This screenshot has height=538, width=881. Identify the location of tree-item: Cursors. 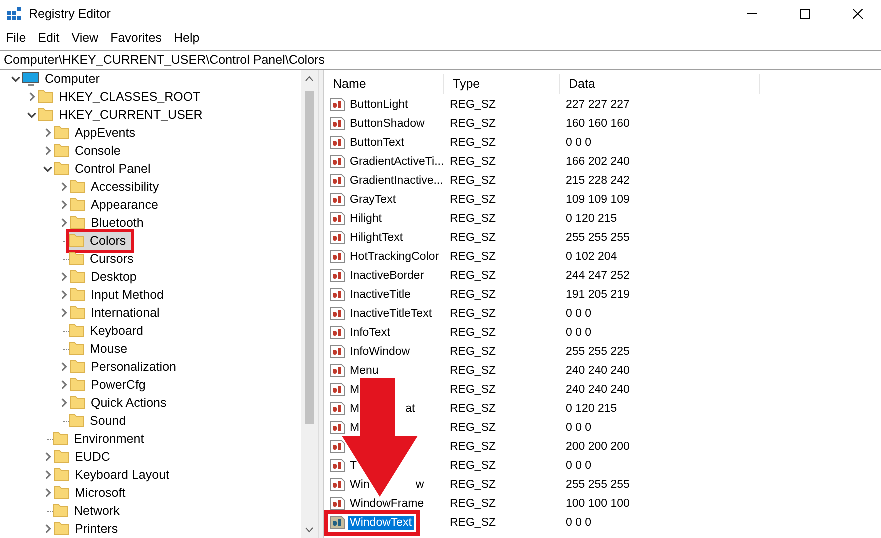
(104, 259).